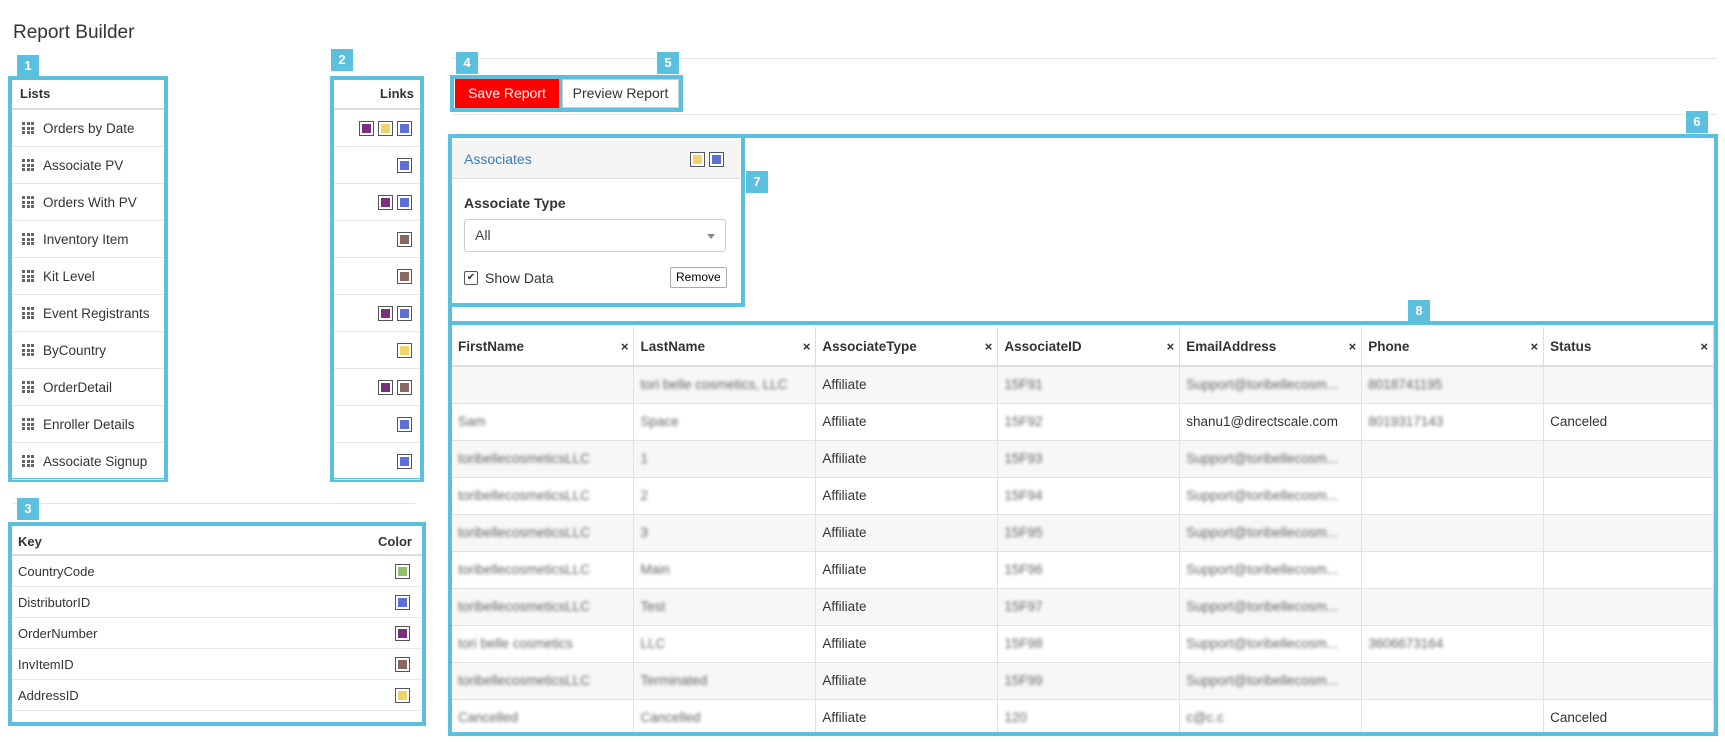 The height and width of the screenshot is (742, 1725). Describe the element at coordinates (28, 509) in the screenshot. I see `callout-3: 3` at that location.